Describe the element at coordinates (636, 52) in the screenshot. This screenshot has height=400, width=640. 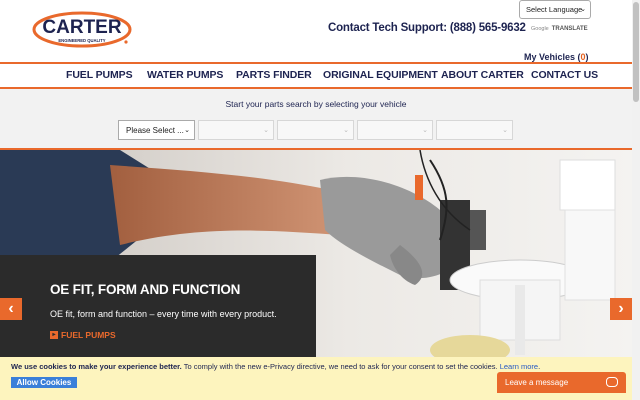
I see `scrollbar-thumb` at that location.